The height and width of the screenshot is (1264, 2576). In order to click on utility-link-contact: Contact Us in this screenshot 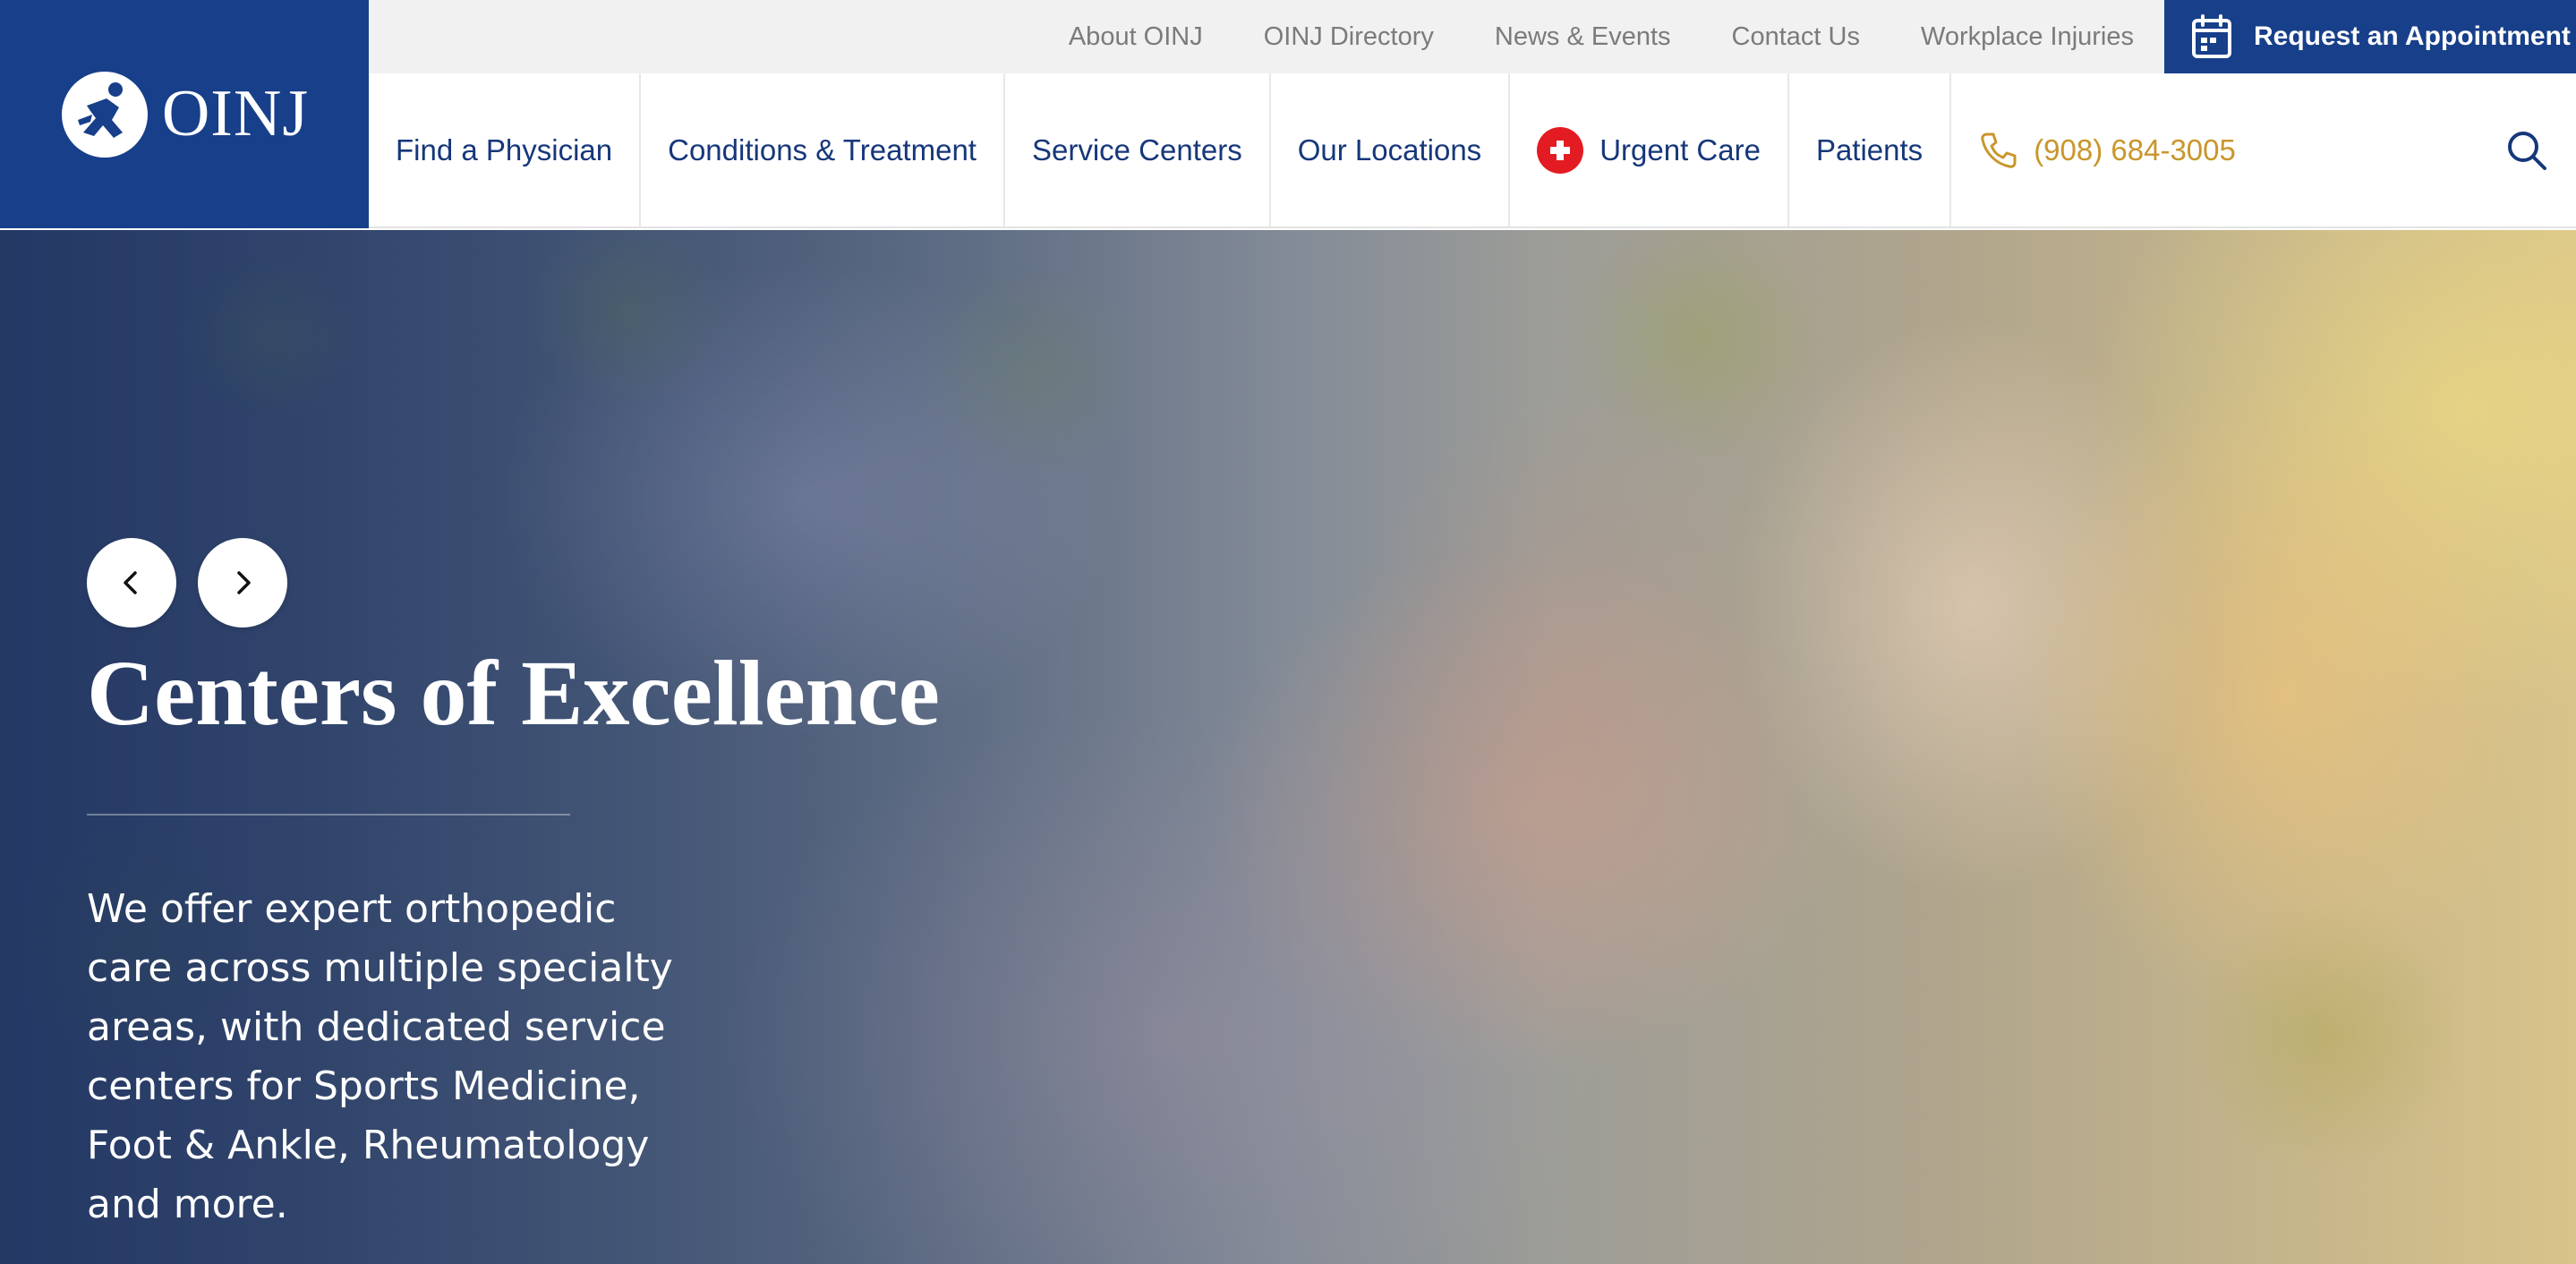, I will do `click(1796, 37)`.